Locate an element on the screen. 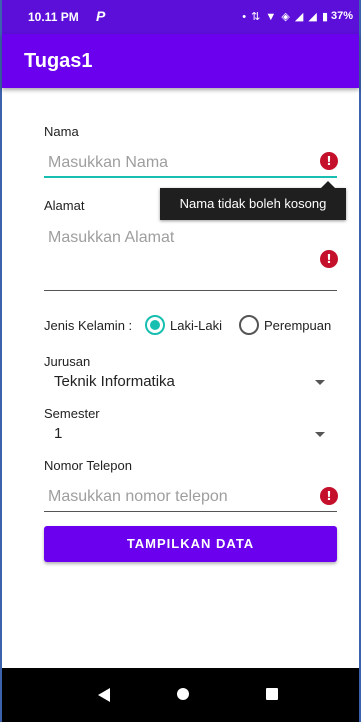 This screenshot has width=361, height=722. semester-label: Semester is located at coordinates (72, 413).